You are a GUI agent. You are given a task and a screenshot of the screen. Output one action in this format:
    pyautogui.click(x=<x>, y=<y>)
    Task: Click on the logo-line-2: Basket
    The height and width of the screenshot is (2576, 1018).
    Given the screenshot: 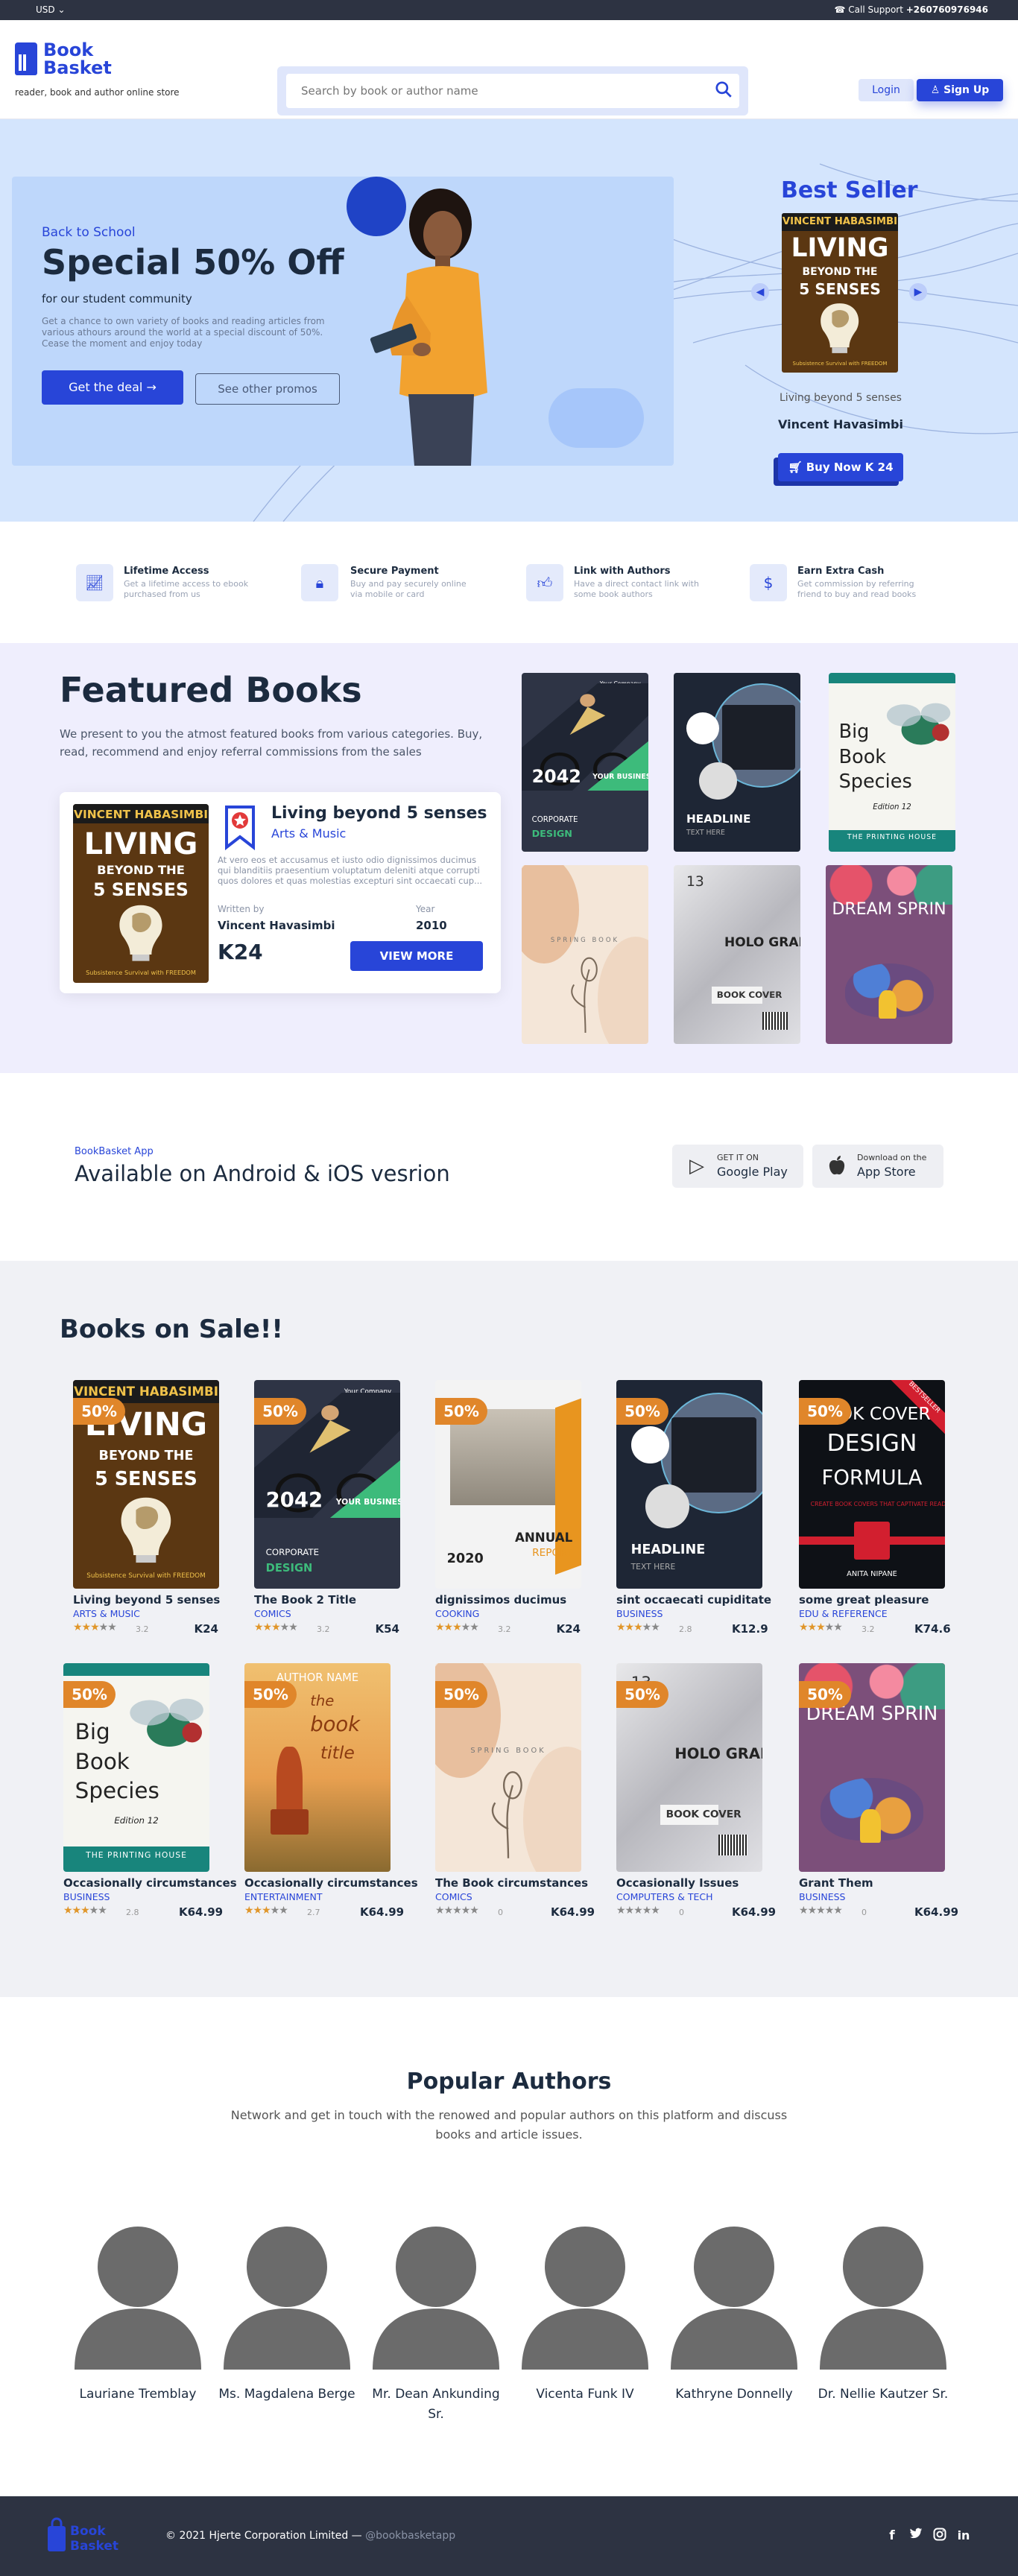 What is the action you would take?
    pyautogui.click(x=78, y=67)
    